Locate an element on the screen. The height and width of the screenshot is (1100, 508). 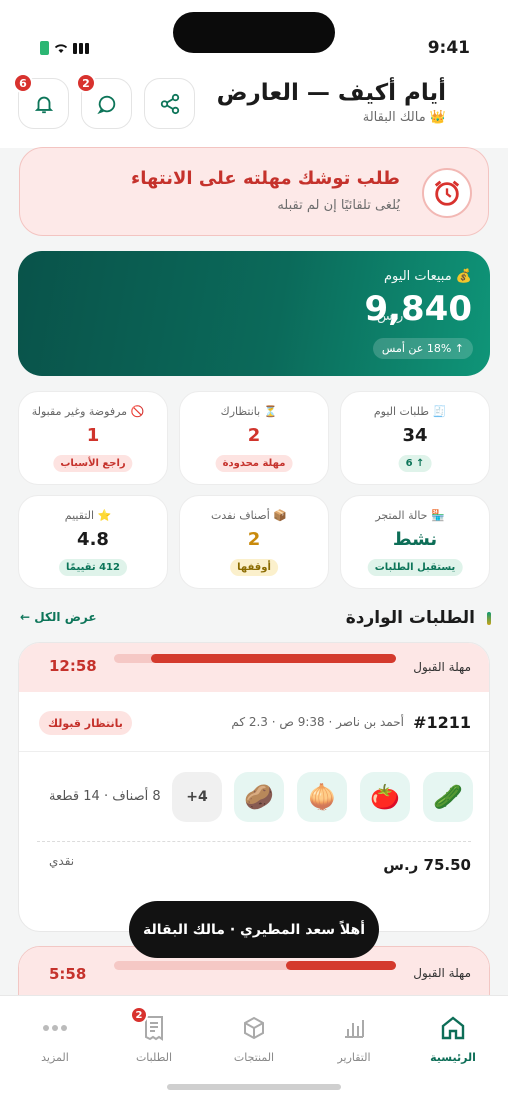
stat-card-rating: ⭐ التقييم 4.8 412 تقييمًا is located at coordinates (93, 542).